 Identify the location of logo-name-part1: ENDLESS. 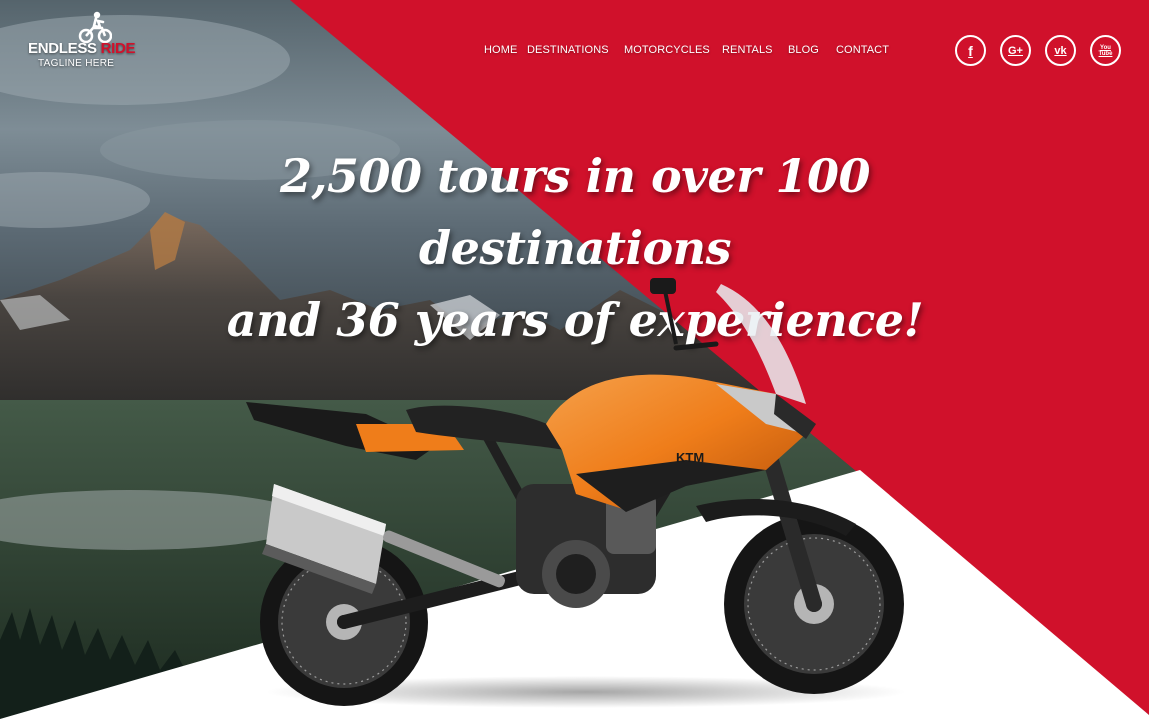
(62, 48).